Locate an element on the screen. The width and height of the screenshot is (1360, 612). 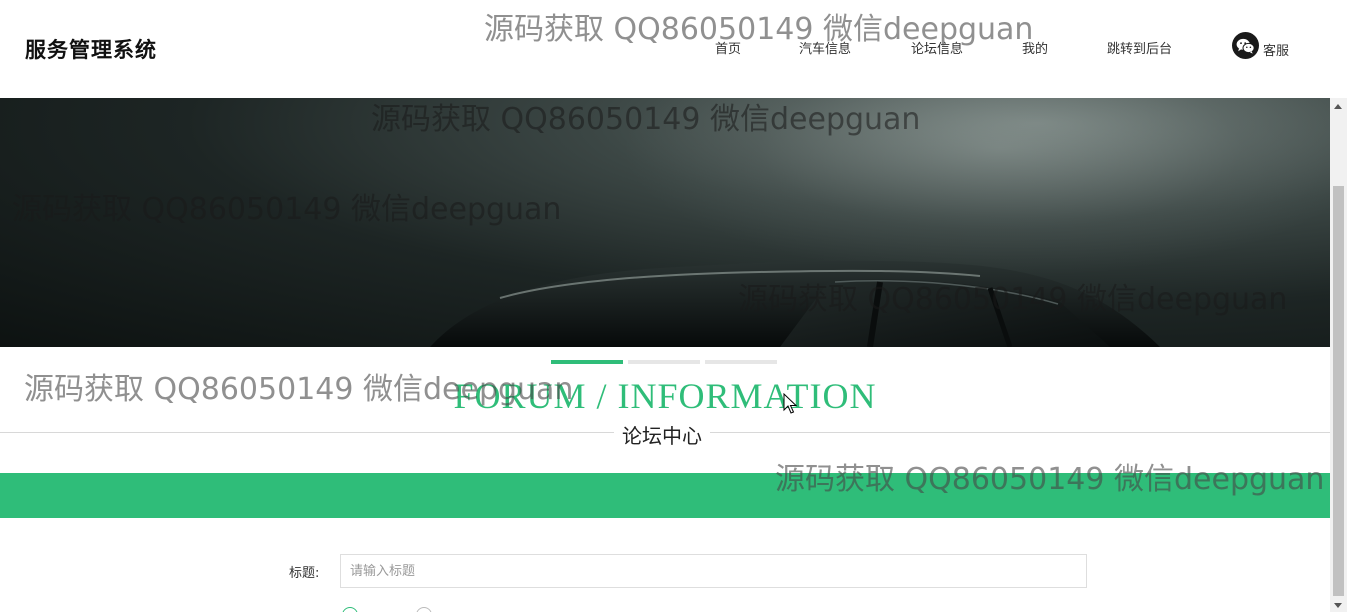
customer-service-label: 客服 is located at coordinates (1276, 51).